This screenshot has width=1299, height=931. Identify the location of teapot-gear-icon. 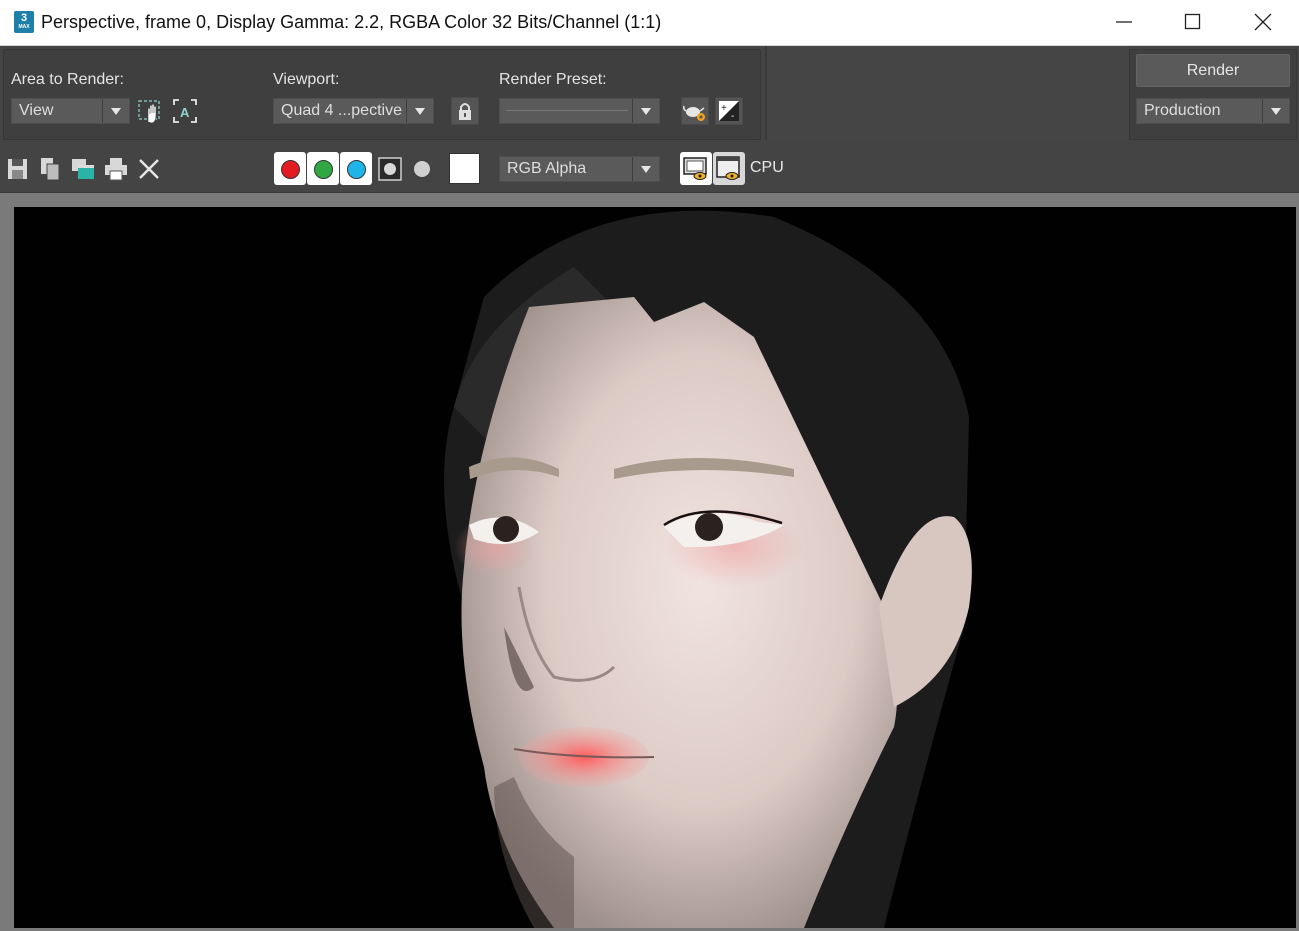
(694, 113).